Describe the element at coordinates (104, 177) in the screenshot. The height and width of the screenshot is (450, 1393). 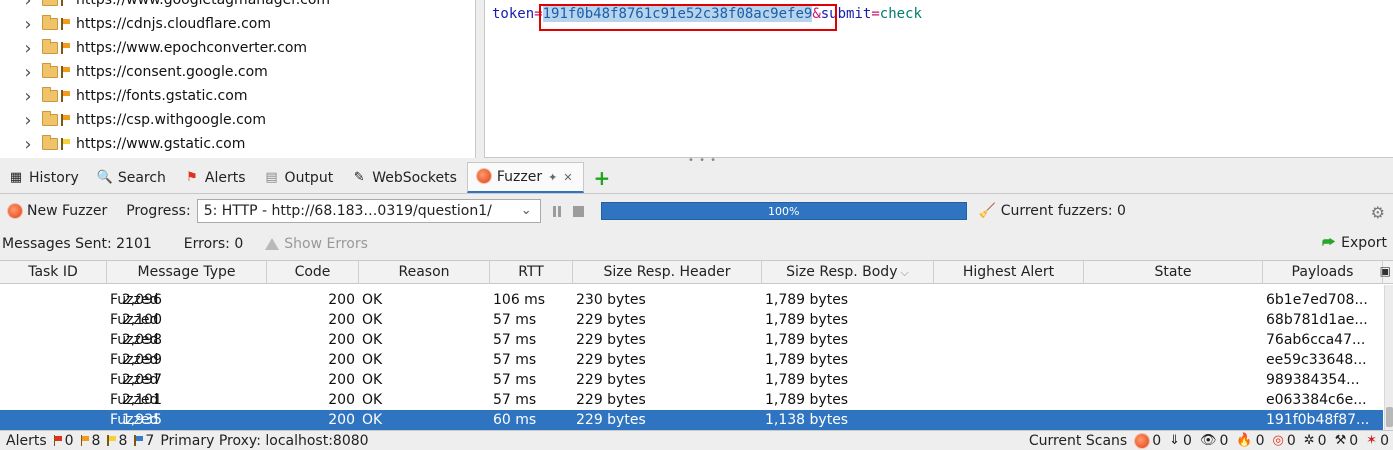
I see `search-icon: 🔍` at that location.